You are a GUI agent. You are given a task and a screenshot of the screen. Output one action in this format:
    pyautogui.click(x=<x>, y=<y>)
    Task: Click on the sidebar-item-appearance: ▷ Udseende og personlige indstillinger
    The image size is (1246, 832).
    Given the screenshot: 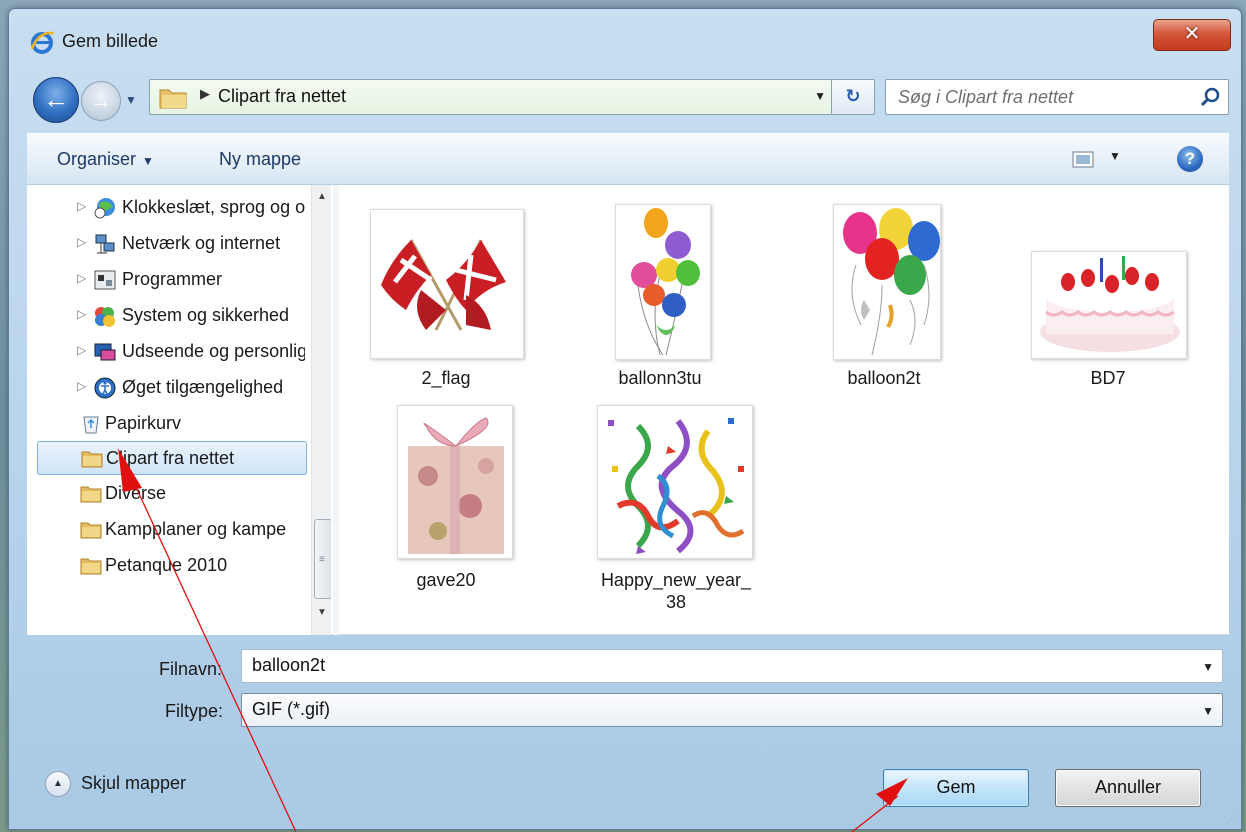 What is the action you would take?
    pyautogui.click(x=166, y=352)
    